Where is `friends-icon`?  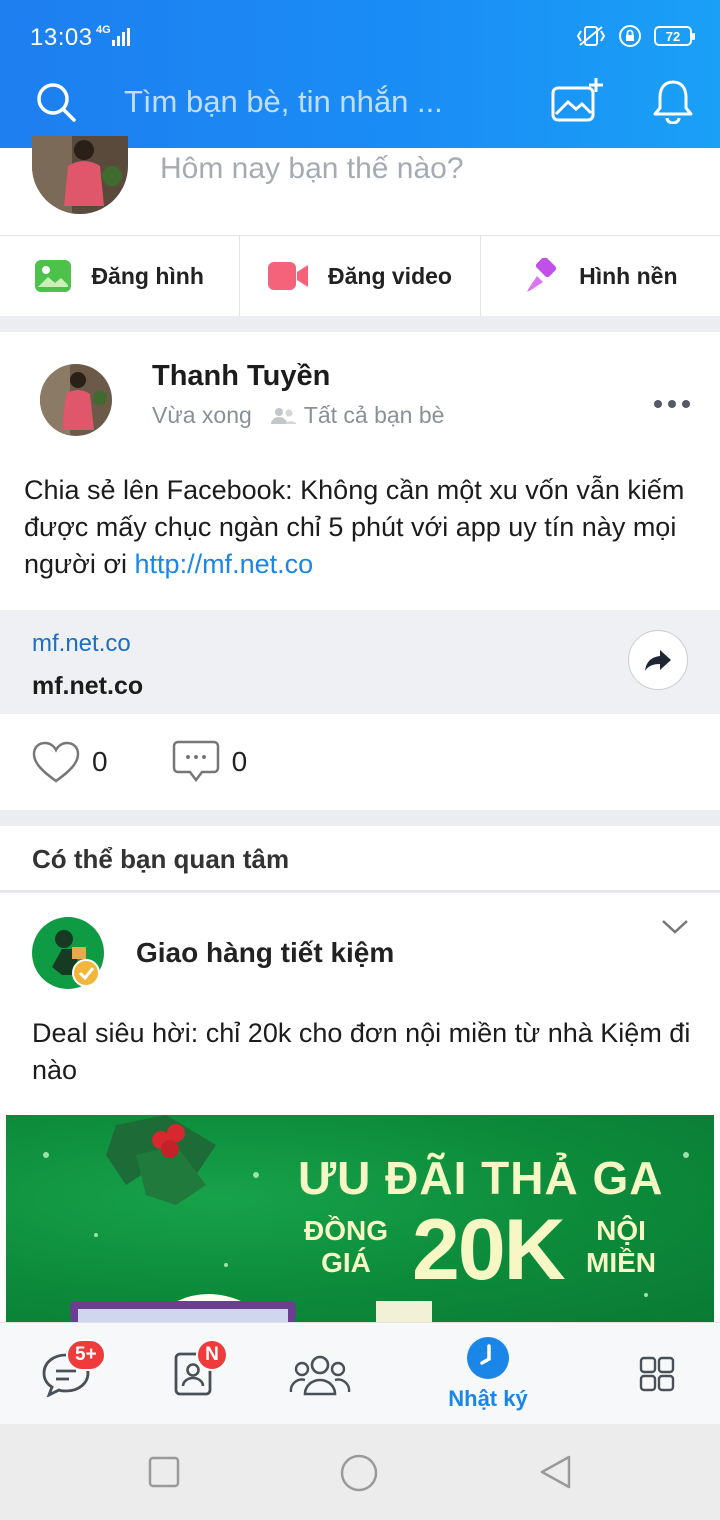
friends-icon is located at coordinates (283, 415).